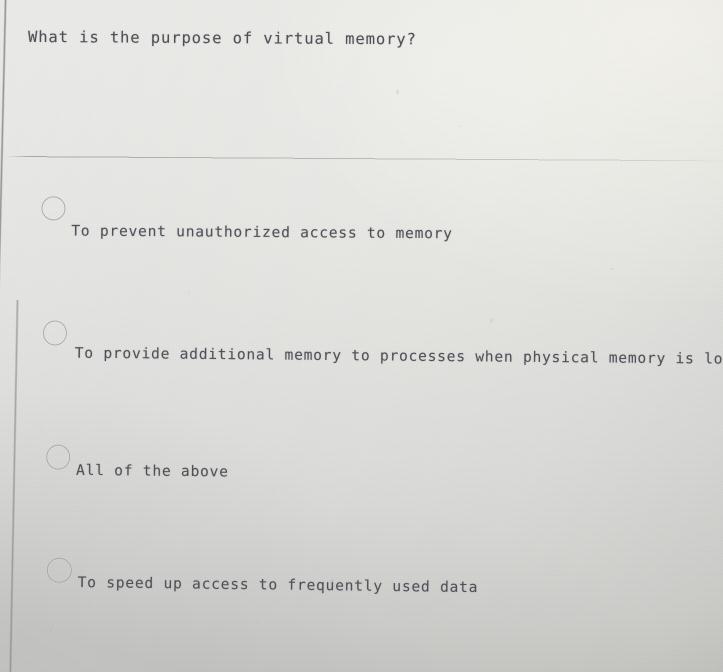  What do you see at coordinates (364, 159) in the screenshot?
I see `question-divider` at bounding box center [364, 159].